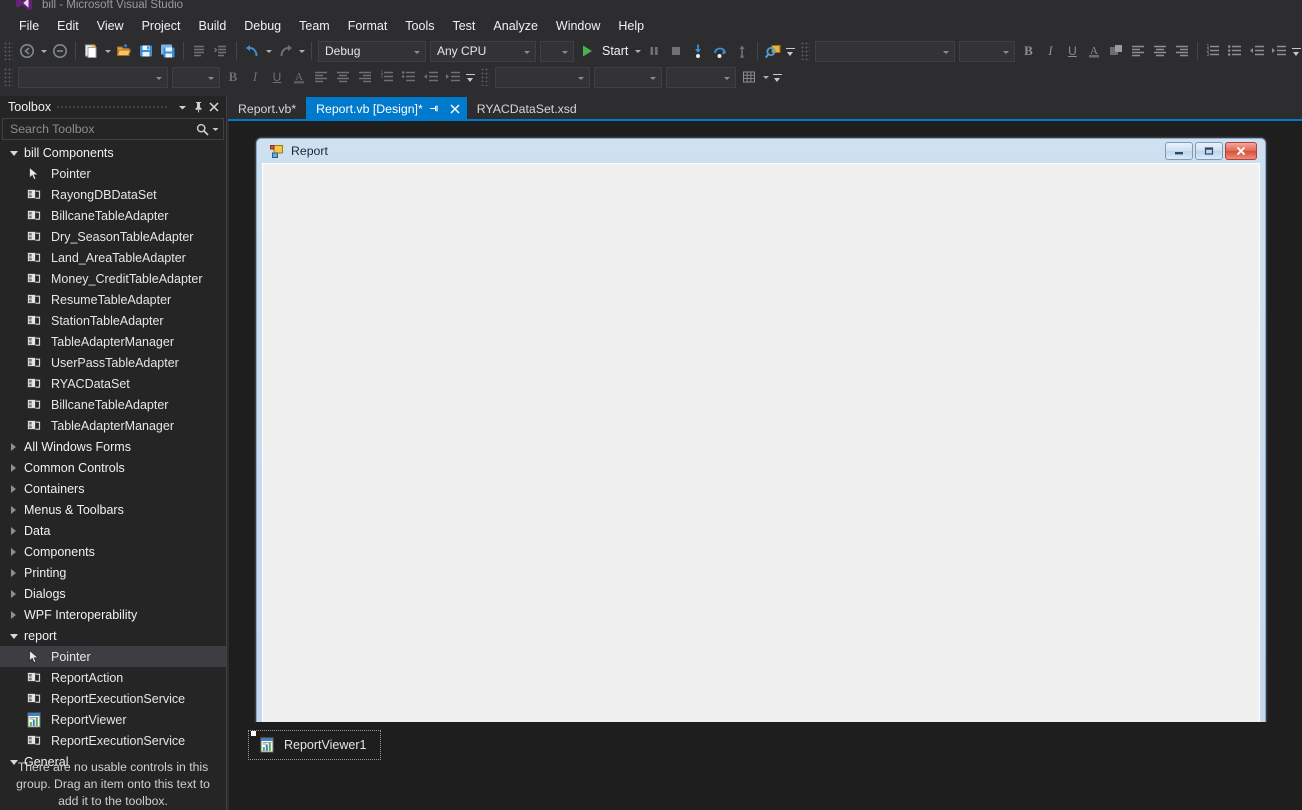 This screenshot has width=1302, height=810. Describe the element at coordinates (113, 257) in the screenshot. I see `toolbox-item-land-areatableadapter: Land_AreaTableAdapter` at that location.